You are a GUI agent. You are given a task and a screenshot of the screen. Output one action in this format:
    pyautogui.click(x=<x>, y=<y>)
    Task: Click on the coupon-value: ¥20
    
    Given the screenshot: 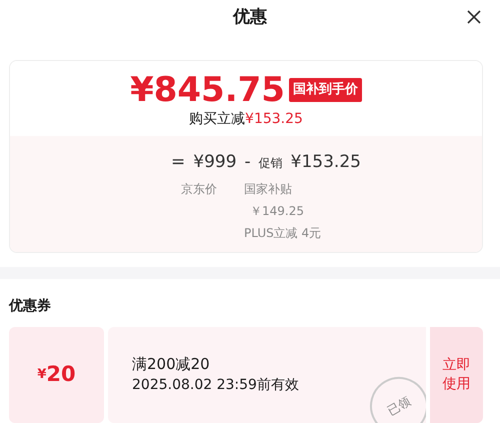 What is the action you would take?
    pyautogui.click(x=56, y=374)
    